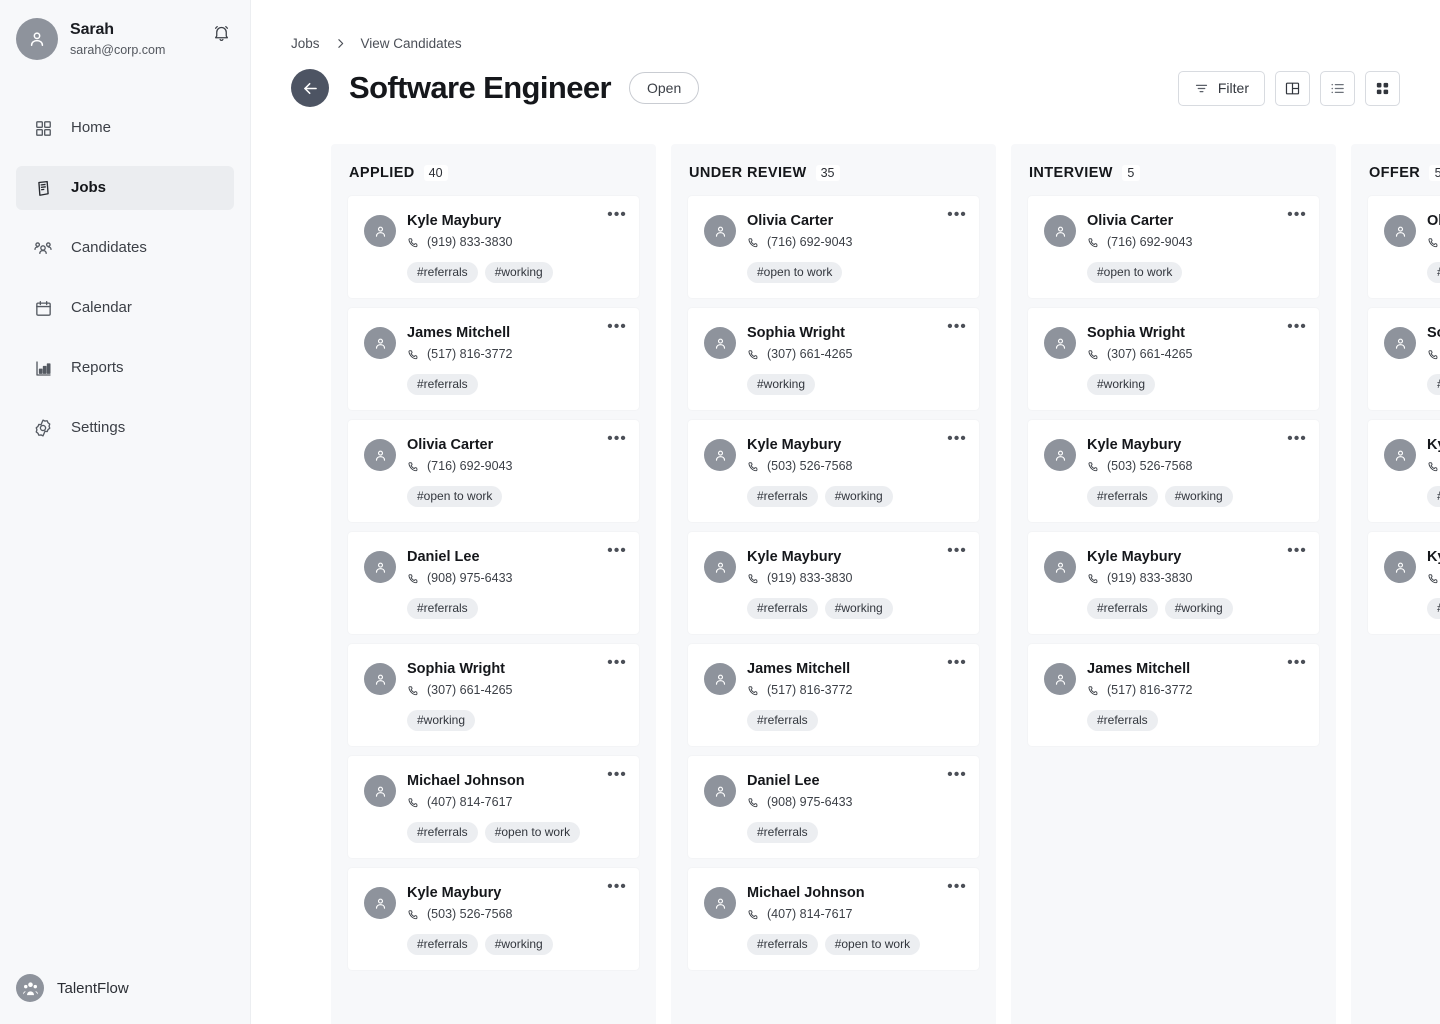 The height and width of the screenshot is (1024, 1440). I want to click on back-button, so click(310, 88).